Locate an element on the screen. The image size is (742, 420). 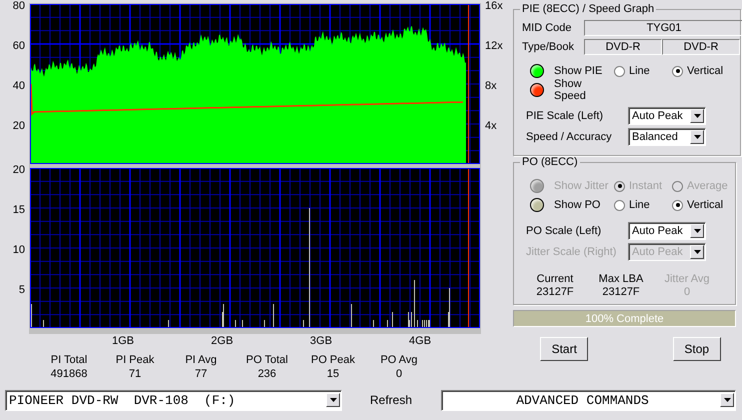
axis-tick-label: 15 is located at coordinates (18, 210).